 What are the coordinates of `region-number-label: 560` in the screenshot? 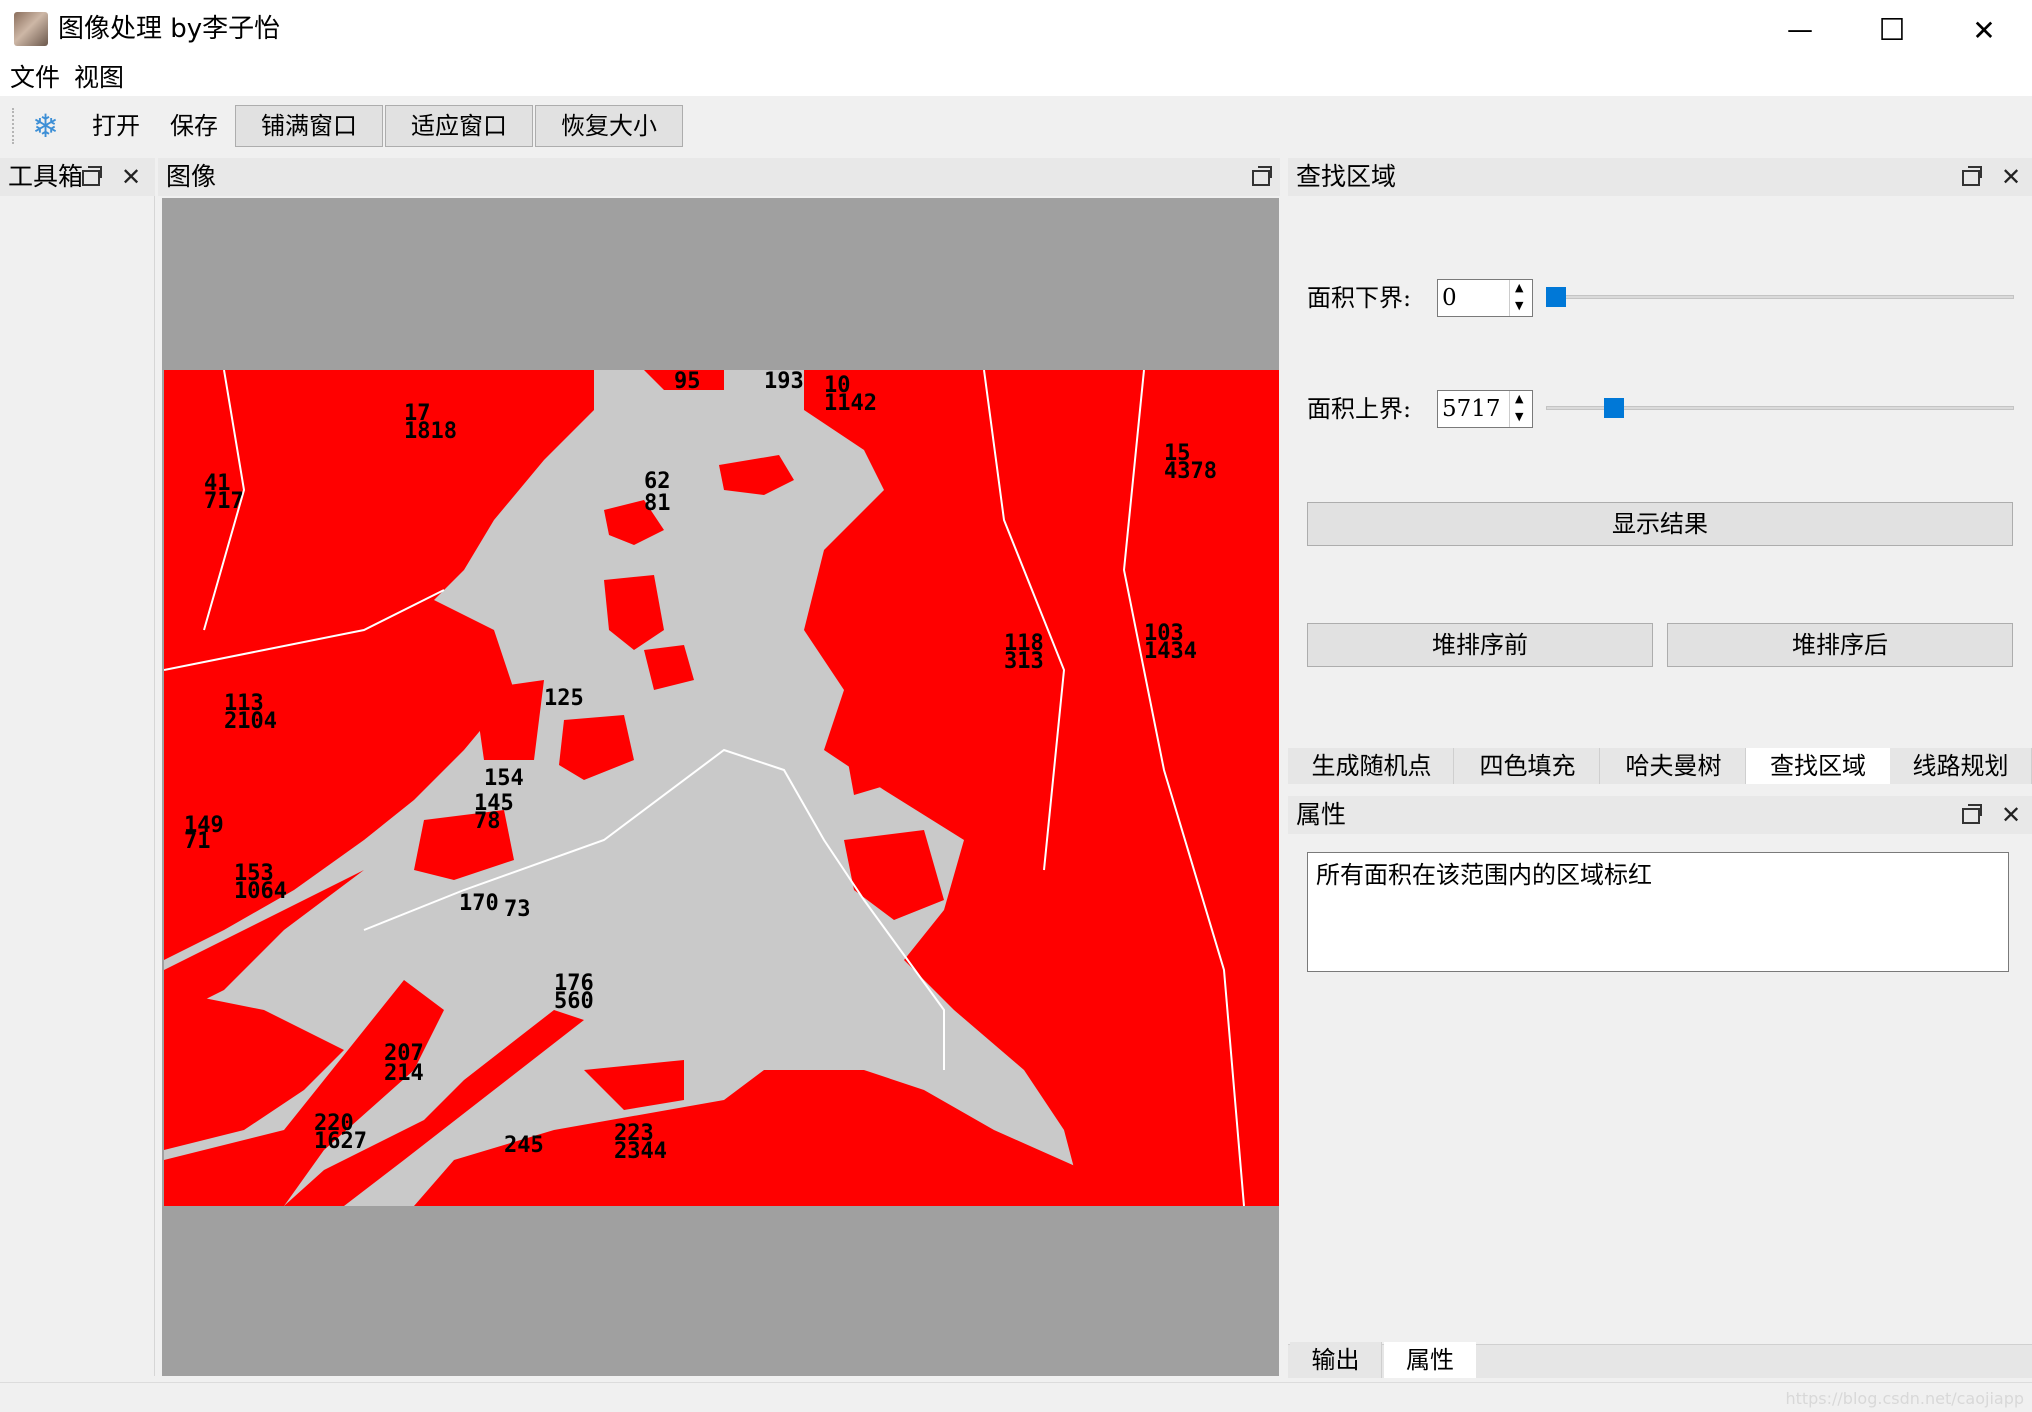 It's located at (574, 1001).